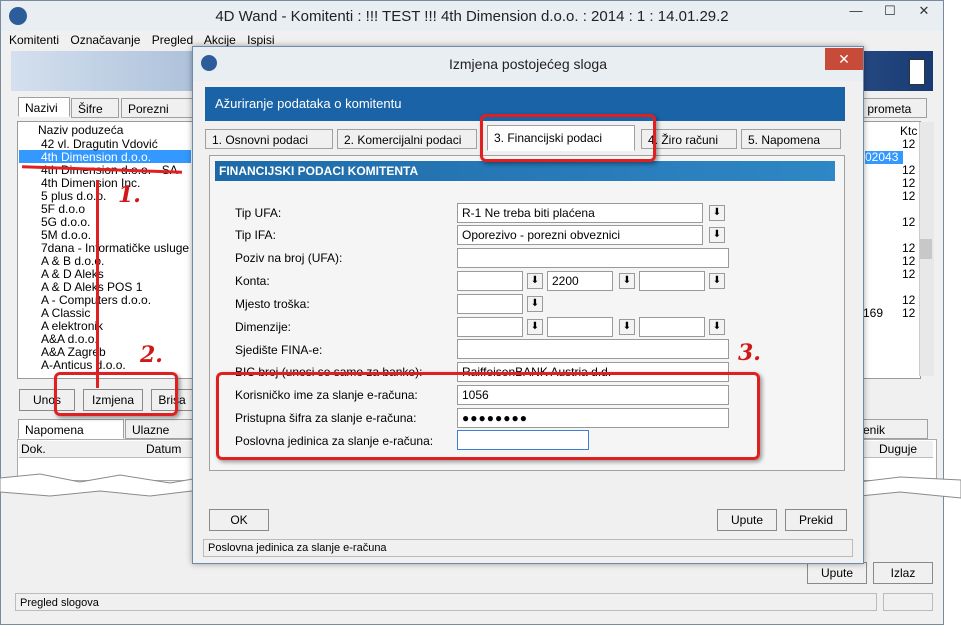 The image size is (961, 637). Describe the element at coordinates (163, 449) in the screenshot. I see `grid-header-datum: Datum` at that location.